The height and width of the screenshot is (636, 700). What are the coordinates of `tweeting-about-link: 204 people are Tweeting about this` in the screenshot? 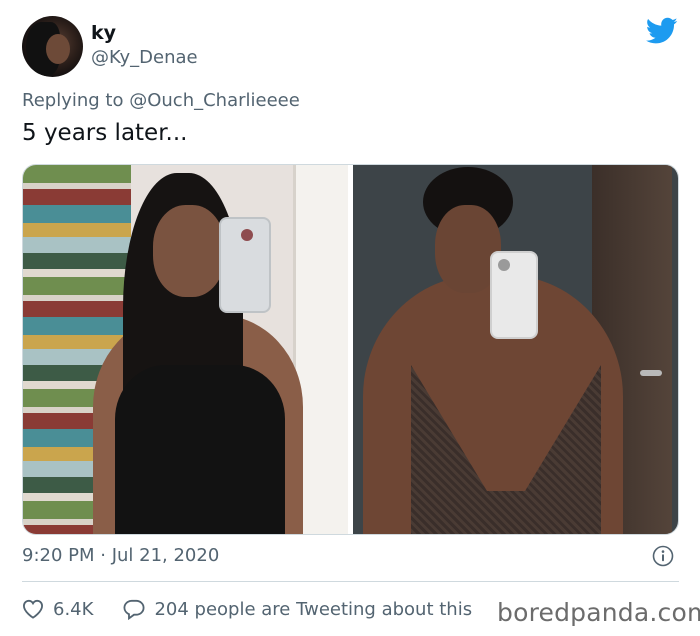 It's located at (297, 609).